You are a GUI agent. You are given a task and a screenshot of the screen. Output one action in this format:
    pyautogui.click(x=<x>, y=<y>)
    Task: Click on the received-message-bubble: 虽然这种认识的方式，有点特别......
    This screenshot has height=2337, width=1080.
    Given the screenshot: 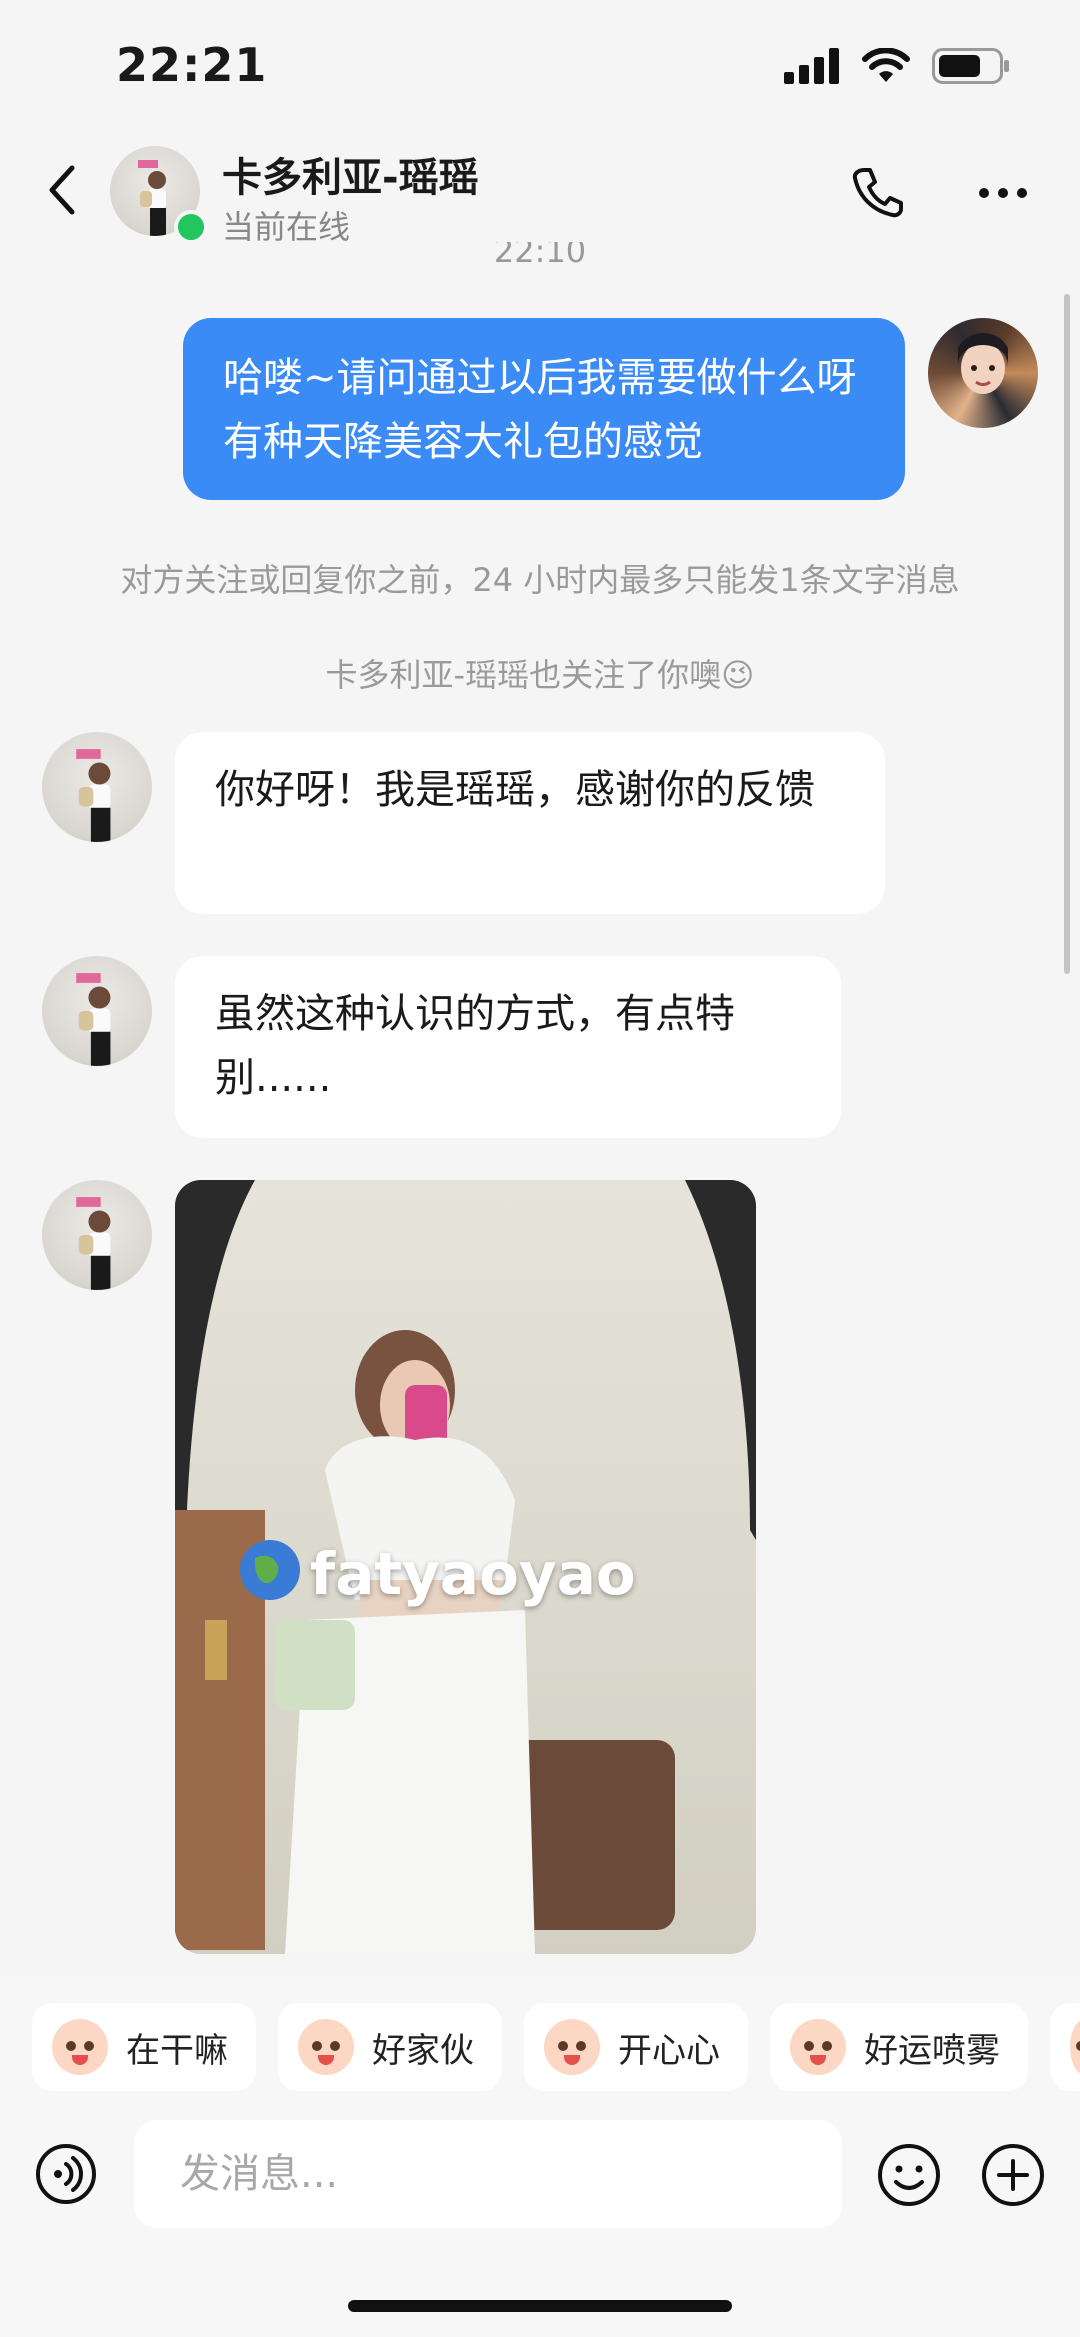 What is the action you would take?
    pyautogui.click(x=508, y=1047)
    